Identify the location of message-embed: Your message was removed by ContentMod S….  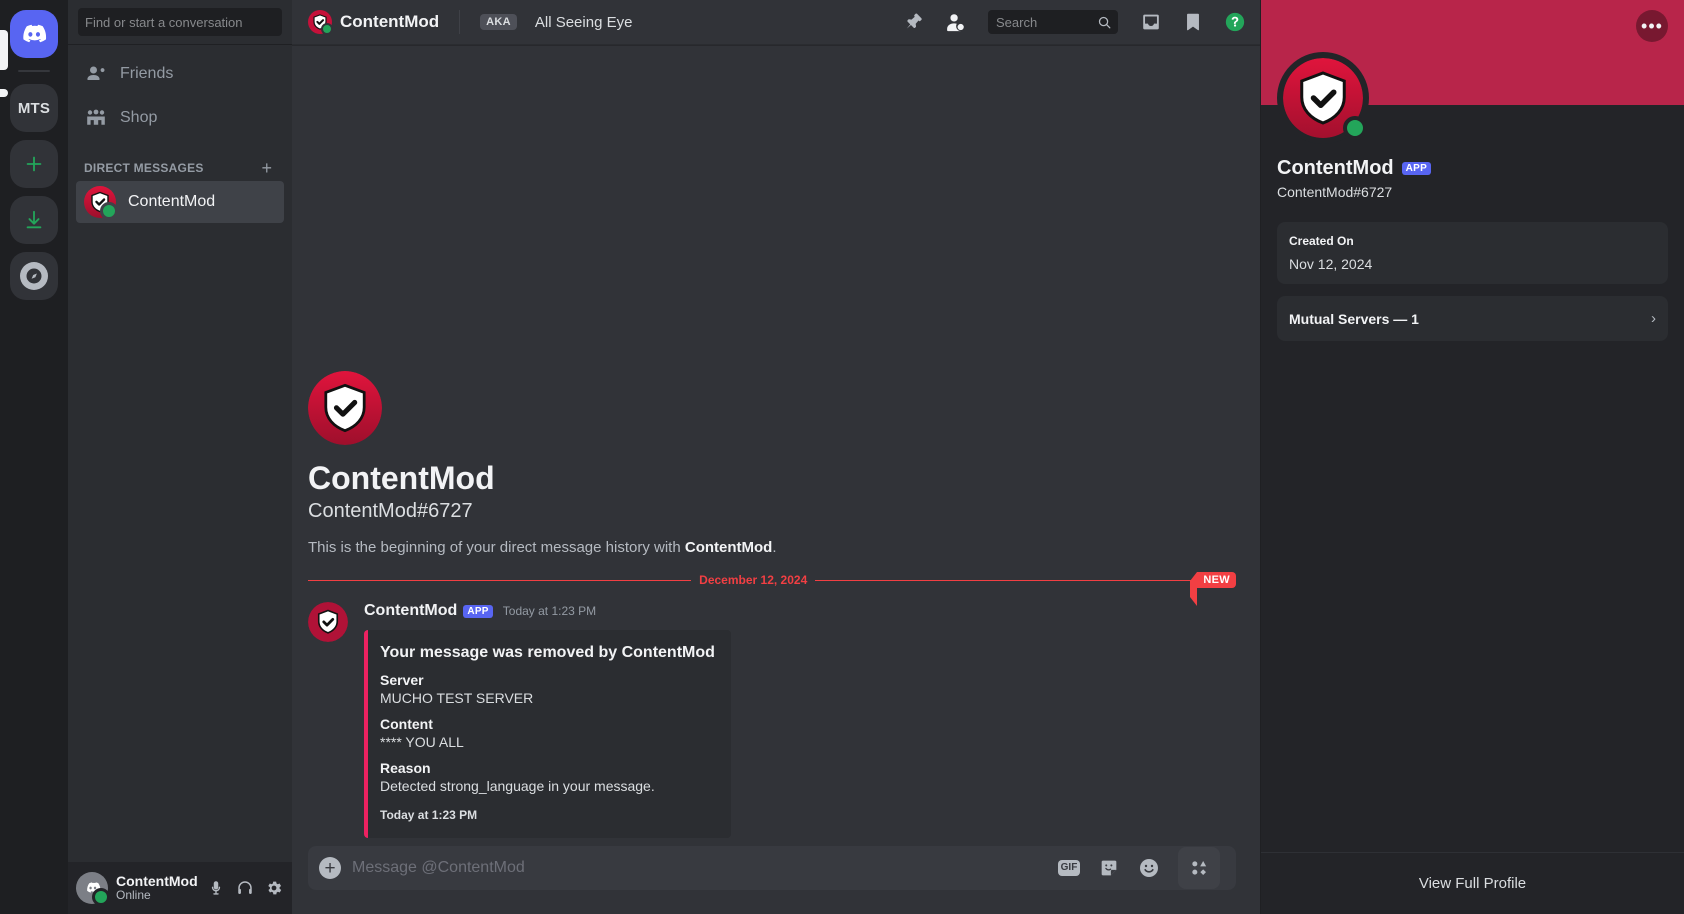
(547, 734).